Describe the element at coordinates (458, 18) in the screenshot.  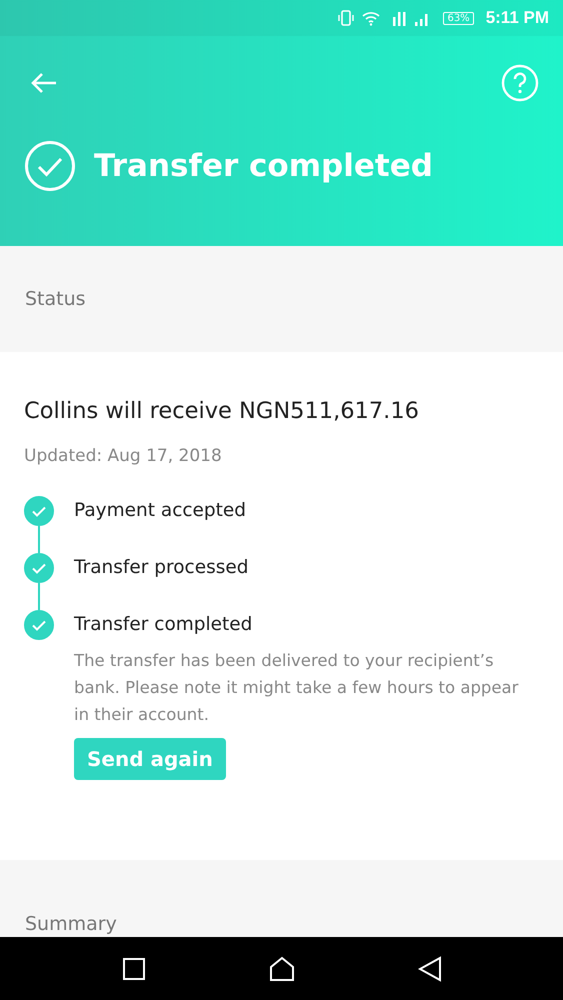
I see `battery-level: 63%` at that location.